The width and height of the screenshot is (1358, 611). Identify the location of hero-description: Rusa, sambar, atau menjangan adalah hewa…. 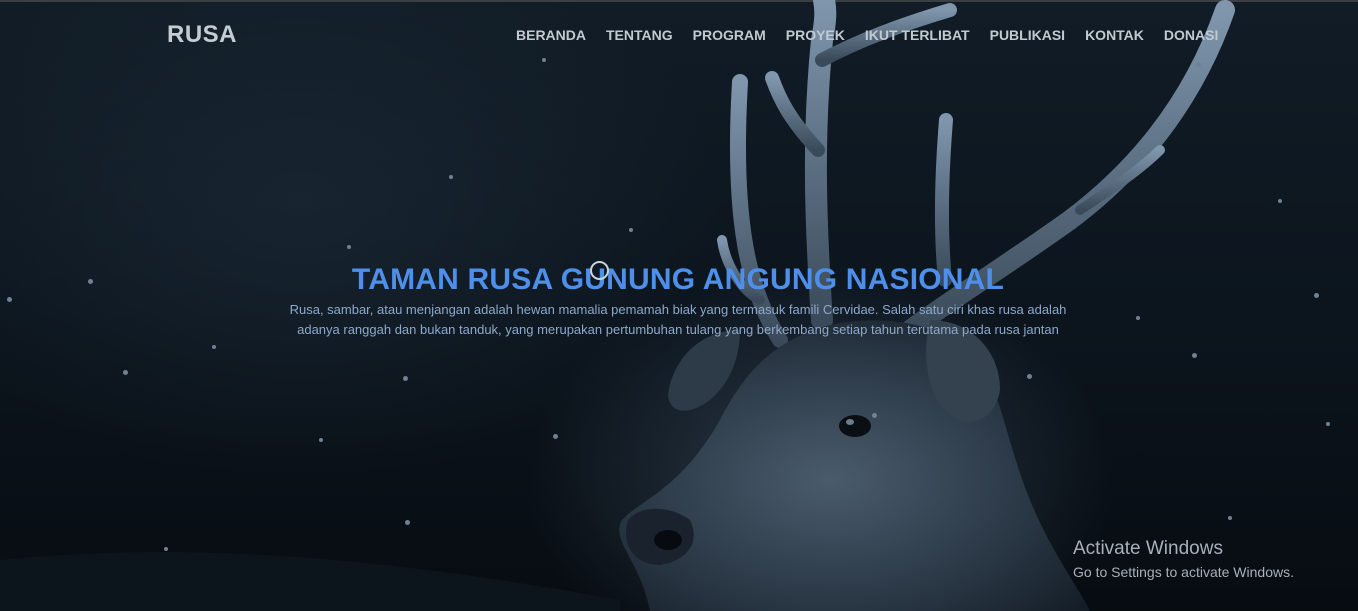
(678, 319).